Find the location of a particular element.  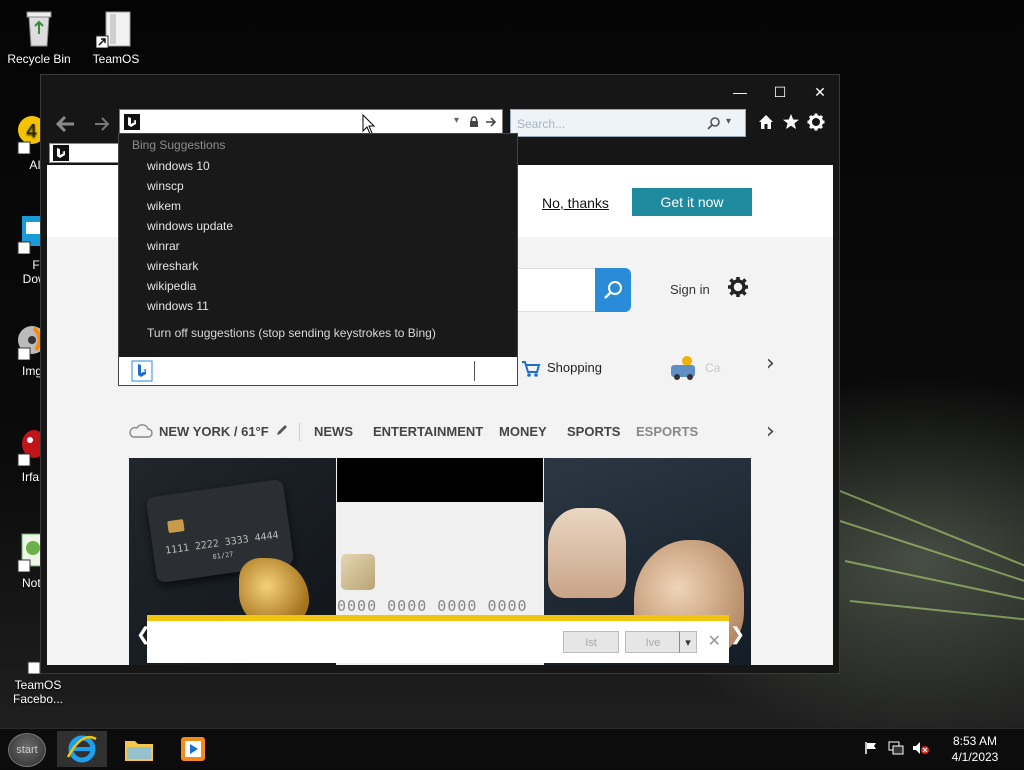

back-button is located at coordinates (66, 124).